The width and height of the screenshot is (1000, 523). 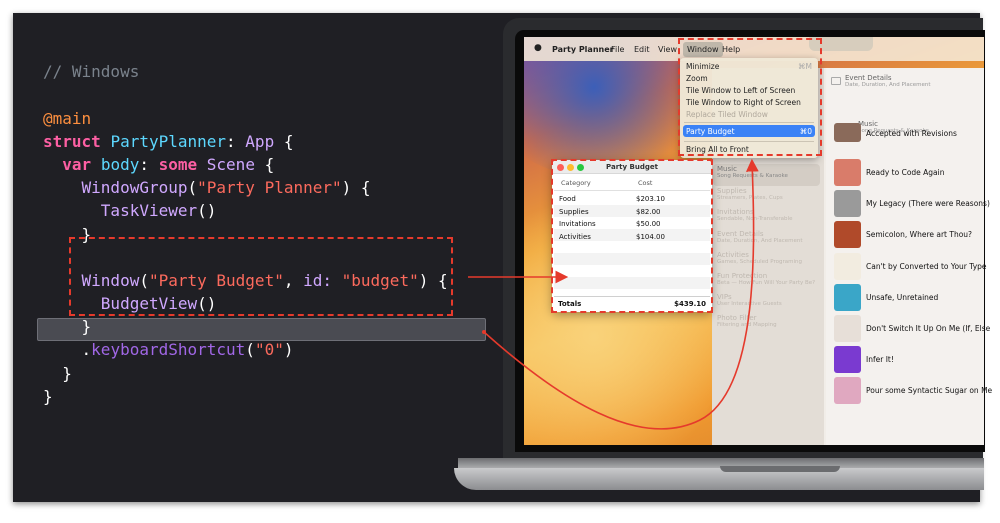 I want to click on window-scene-callout-box, so click(x=261, y=276).